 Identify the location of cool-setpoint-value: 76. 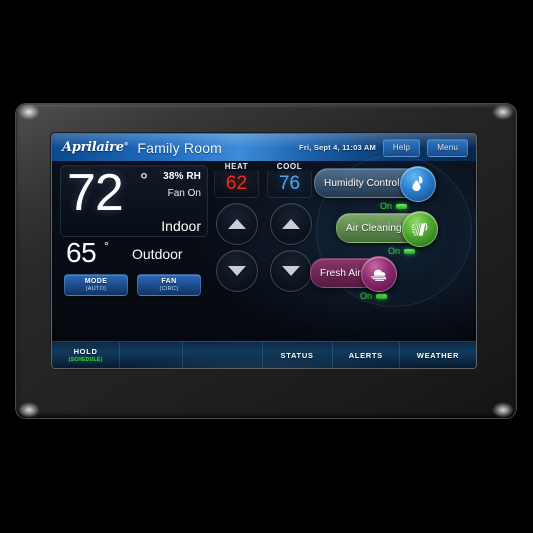
(289, 183).